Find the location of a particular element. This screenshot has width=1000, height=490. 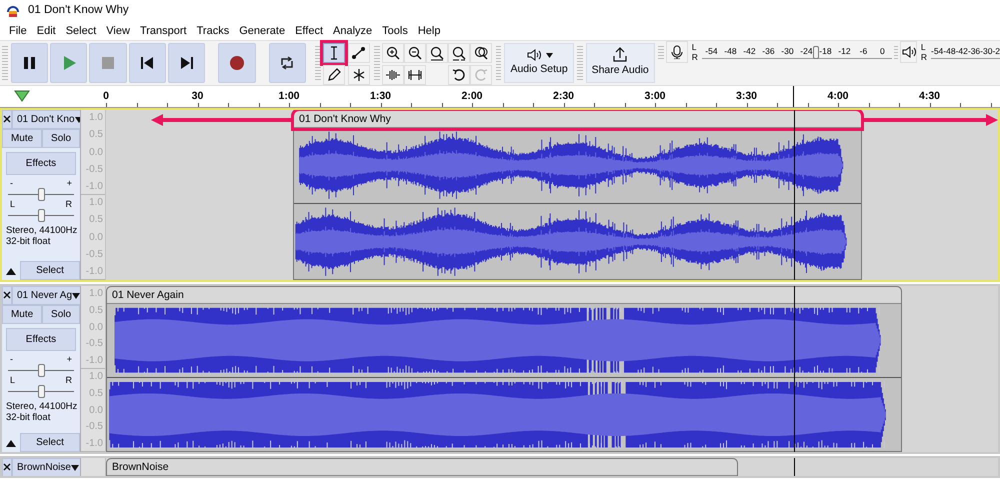

menu-item: View is located at coordinates (118, 31).